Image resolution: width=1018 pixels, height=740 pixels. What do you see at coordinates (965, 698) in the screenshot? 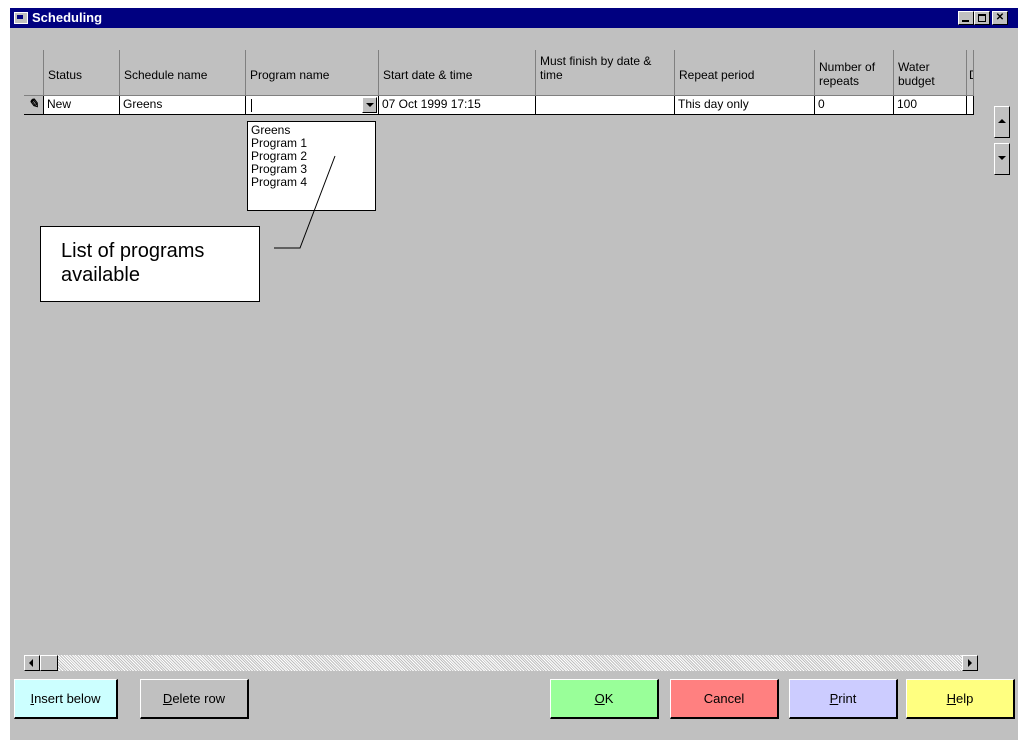
I see `button-label: elp` at bounding box center [965, 698].